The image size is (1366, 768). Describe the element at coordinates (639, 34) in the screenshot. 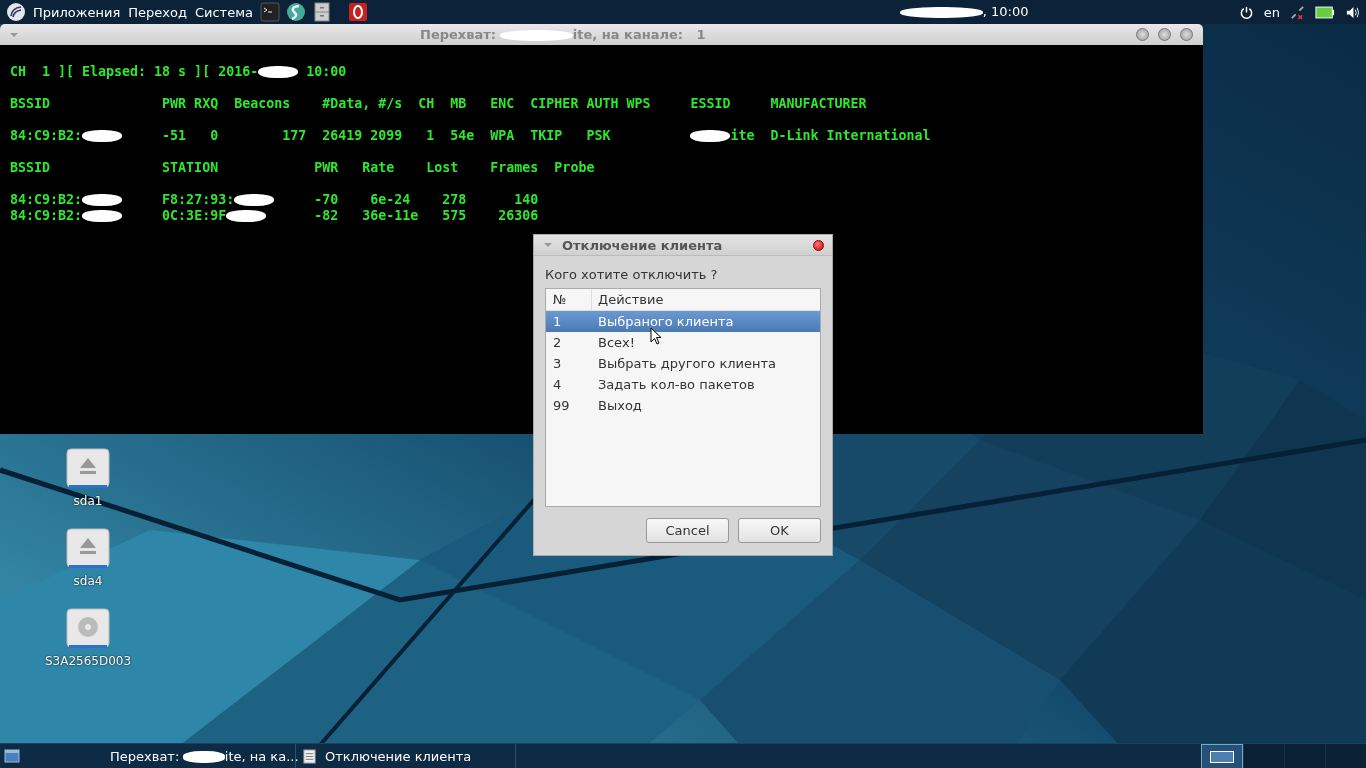

I see `window-title-text: ite, на канале: 1` at that location.